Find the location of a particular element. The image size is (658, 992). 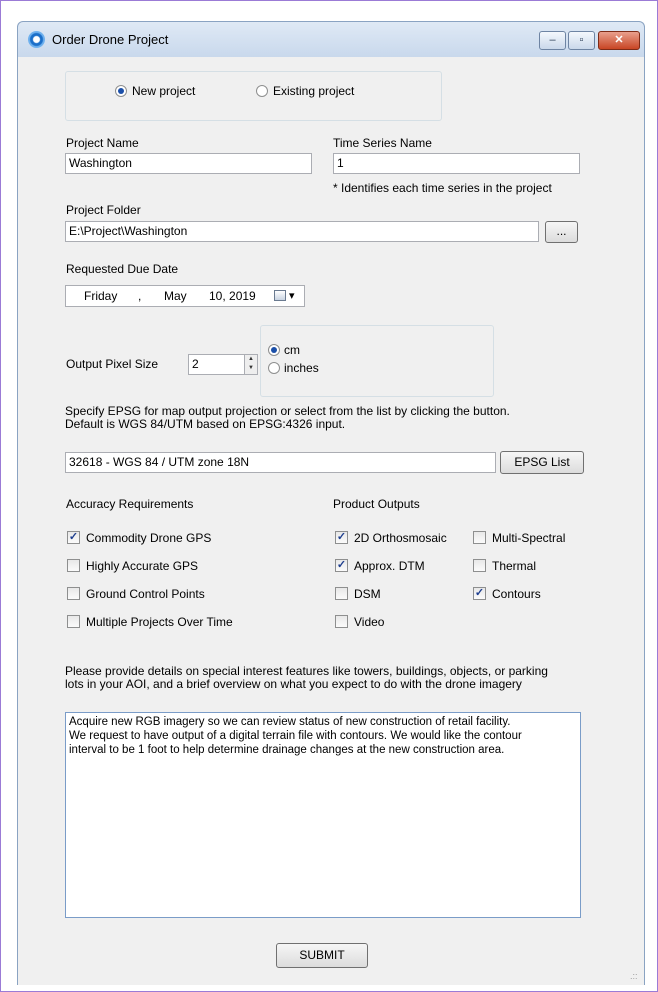

checkbox-2d-orthomosaic: ✓ is located at coordinates (341, 537).